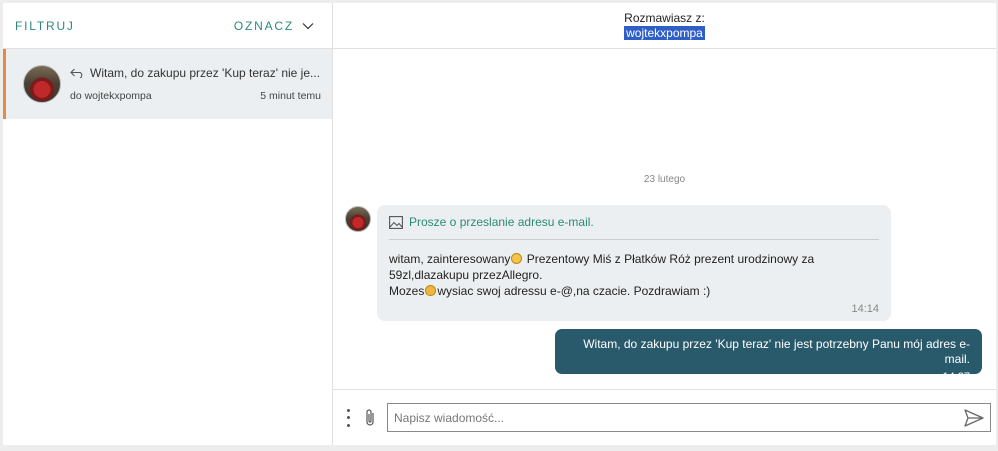 Image resolution: width=998 pixels, height=451 pixels. Describe the element at coordinates (407, 291) in the screenshot. I see `incoming-line3-a: Mozes` at that location.